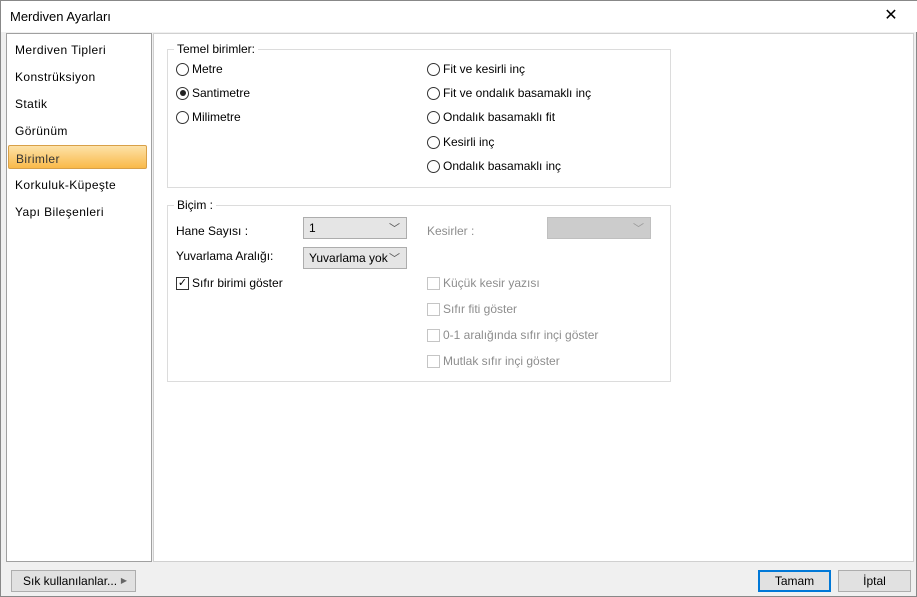  I want to click on radio-santimetre: Santimetre, so click(213, 93).